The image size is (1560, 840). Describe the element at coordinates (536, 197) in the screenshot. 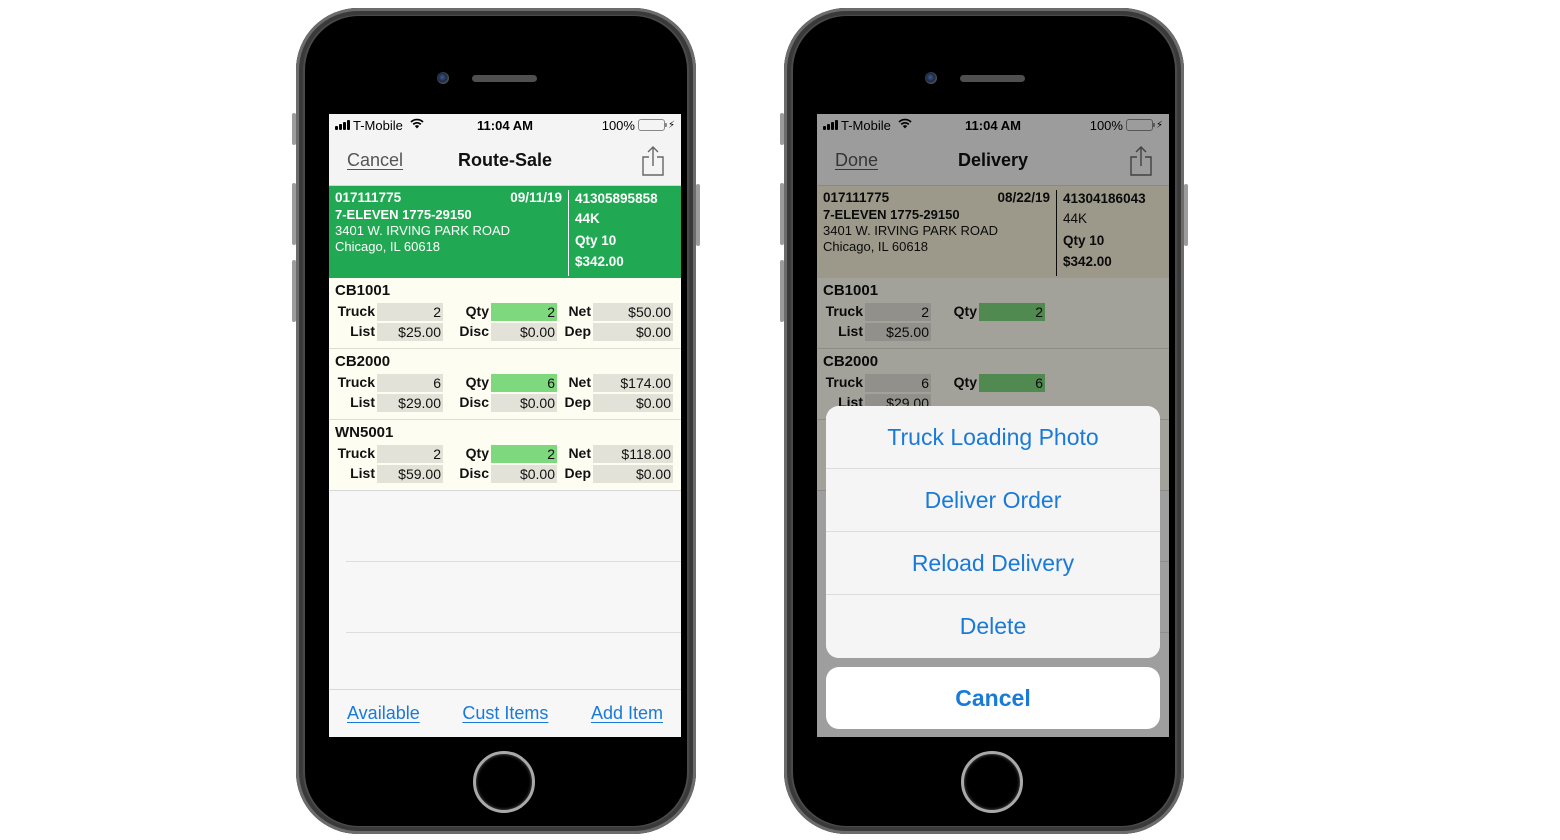

I see `order-date: 09/11/19` at that location.